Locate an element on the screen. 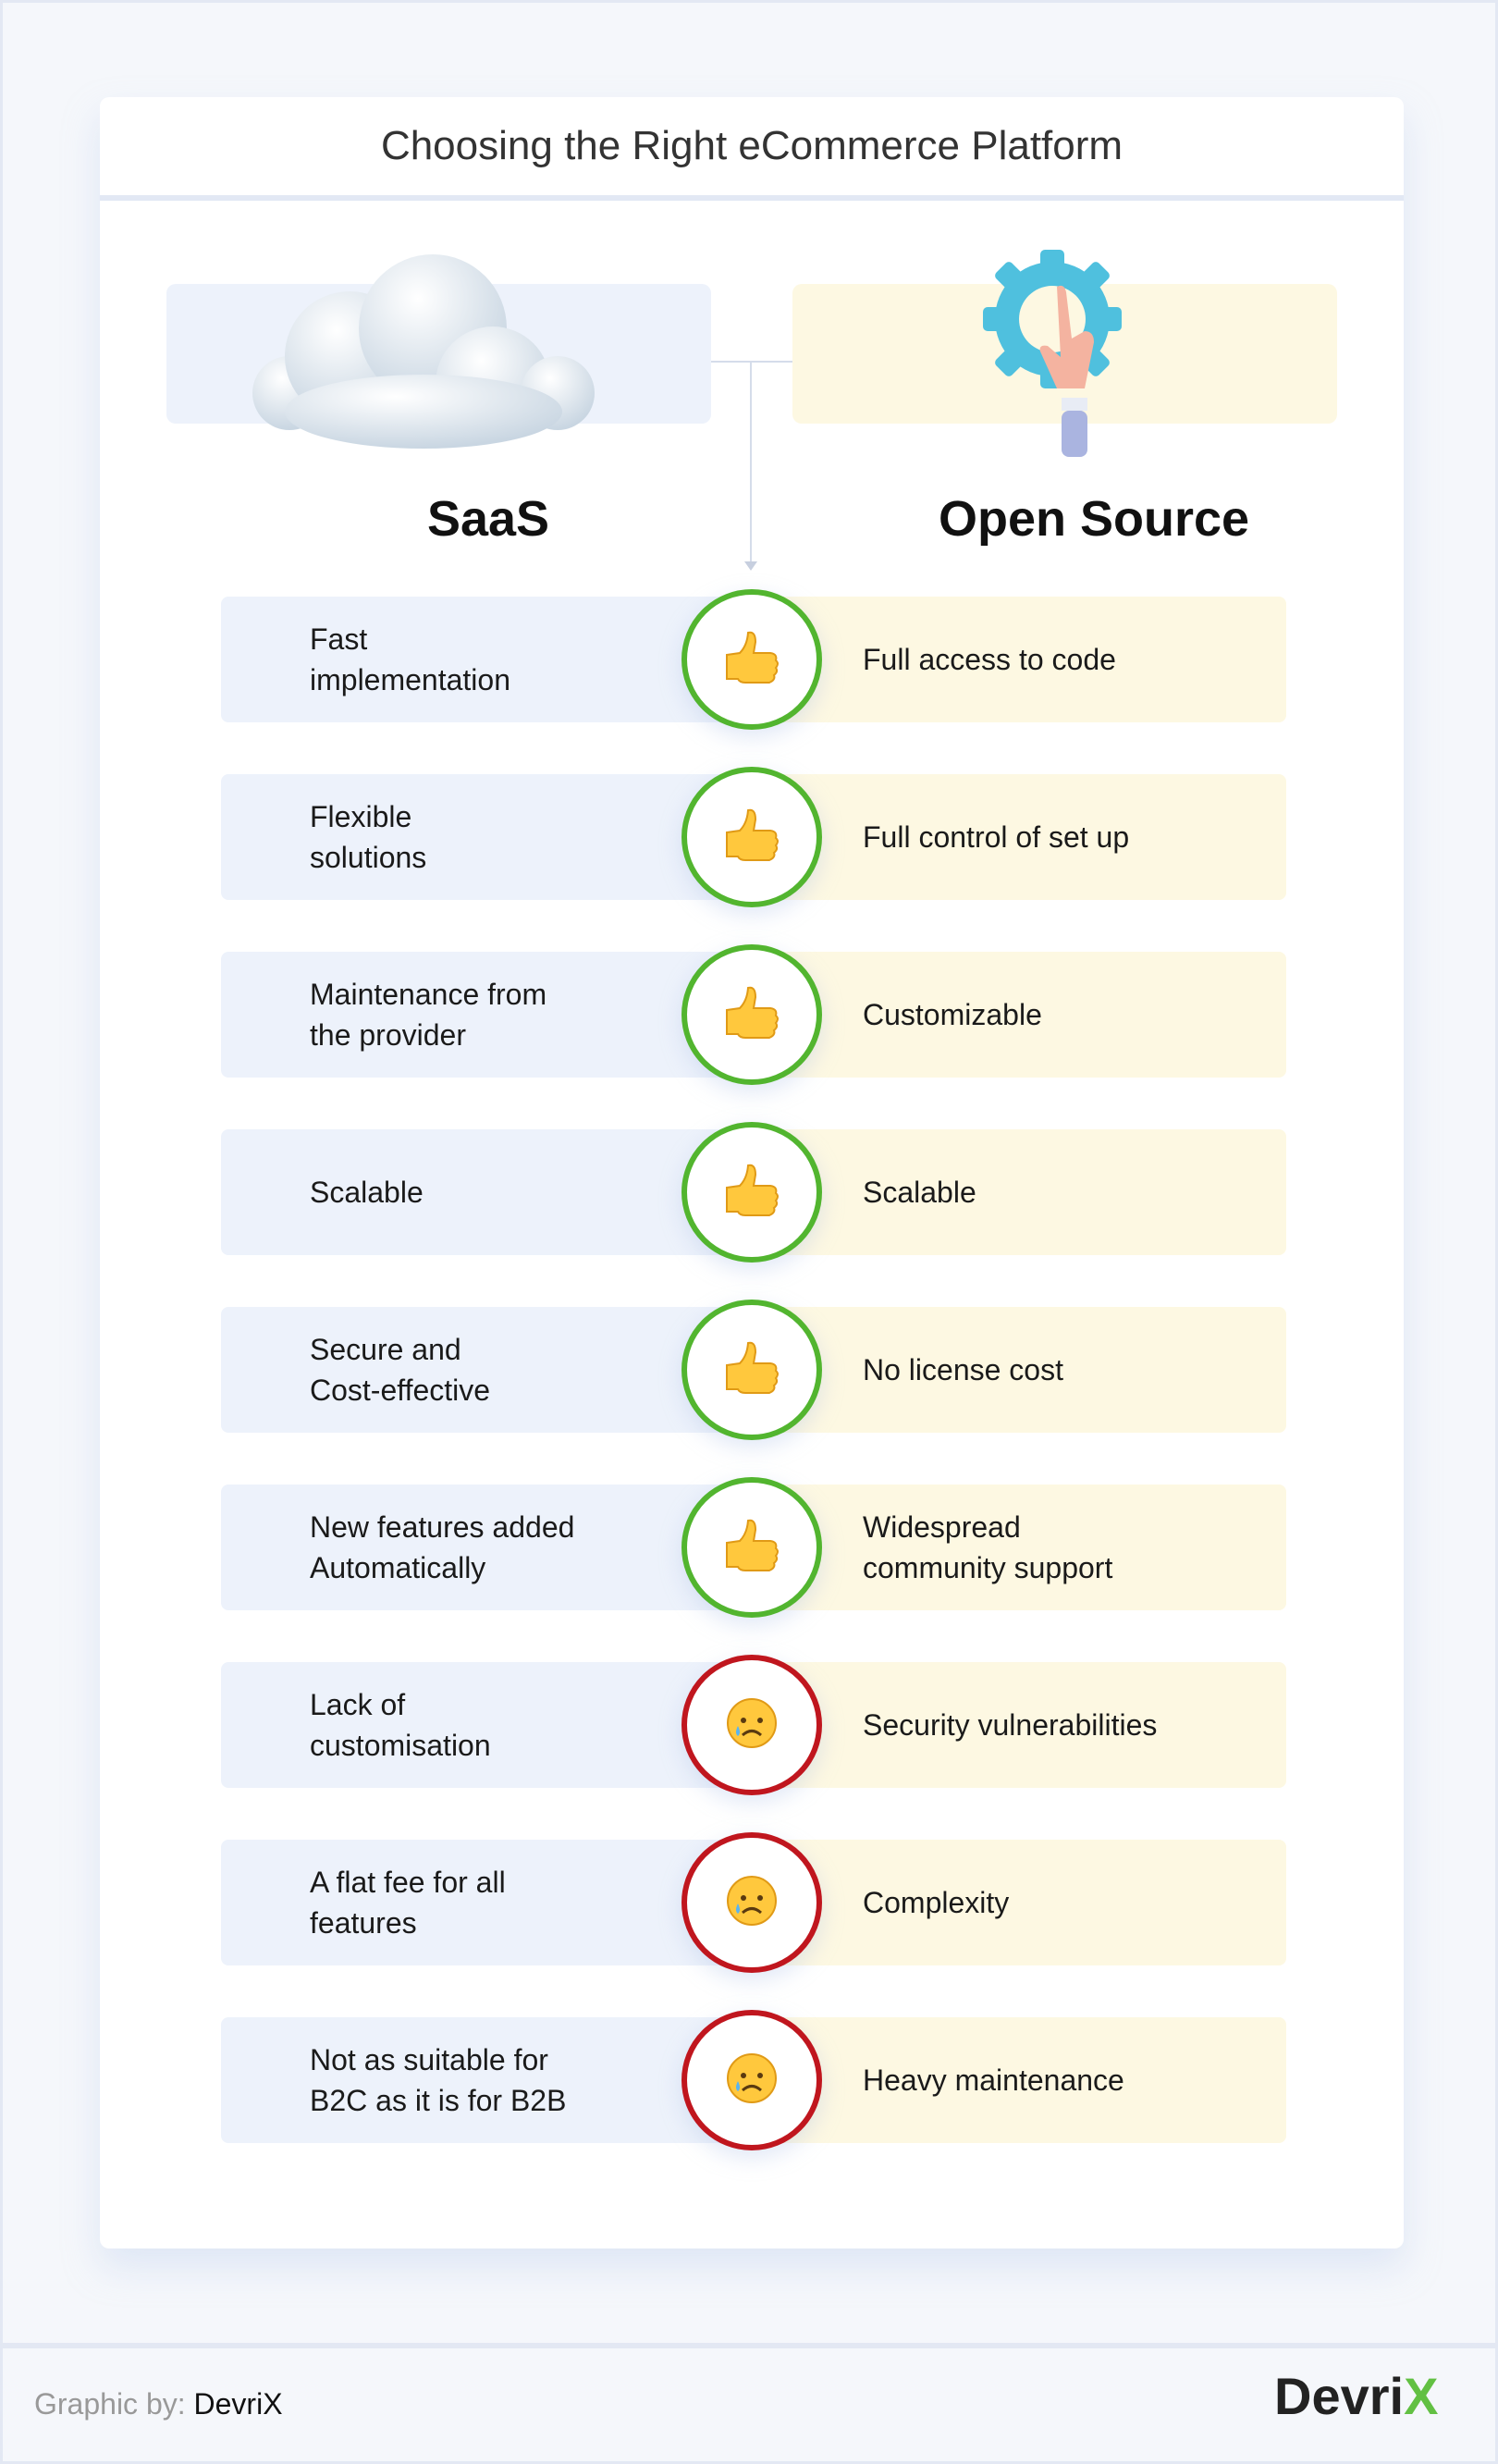 Image resolution: width=1498 pixels, height=2464 pixels. page-title: Choosing the Right eCommerce Platform is located at coordinates (752, 149).